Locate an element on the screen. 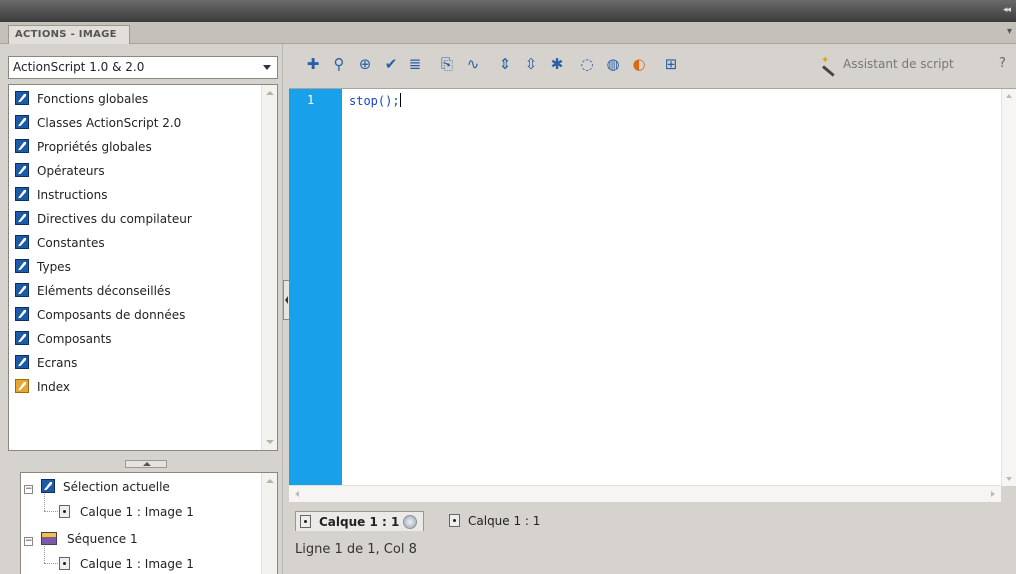 This screenshot has height=574, width=1016. navigator-scene-frame: Calque 1 : Image 1 is located at coordinates (126, 564).